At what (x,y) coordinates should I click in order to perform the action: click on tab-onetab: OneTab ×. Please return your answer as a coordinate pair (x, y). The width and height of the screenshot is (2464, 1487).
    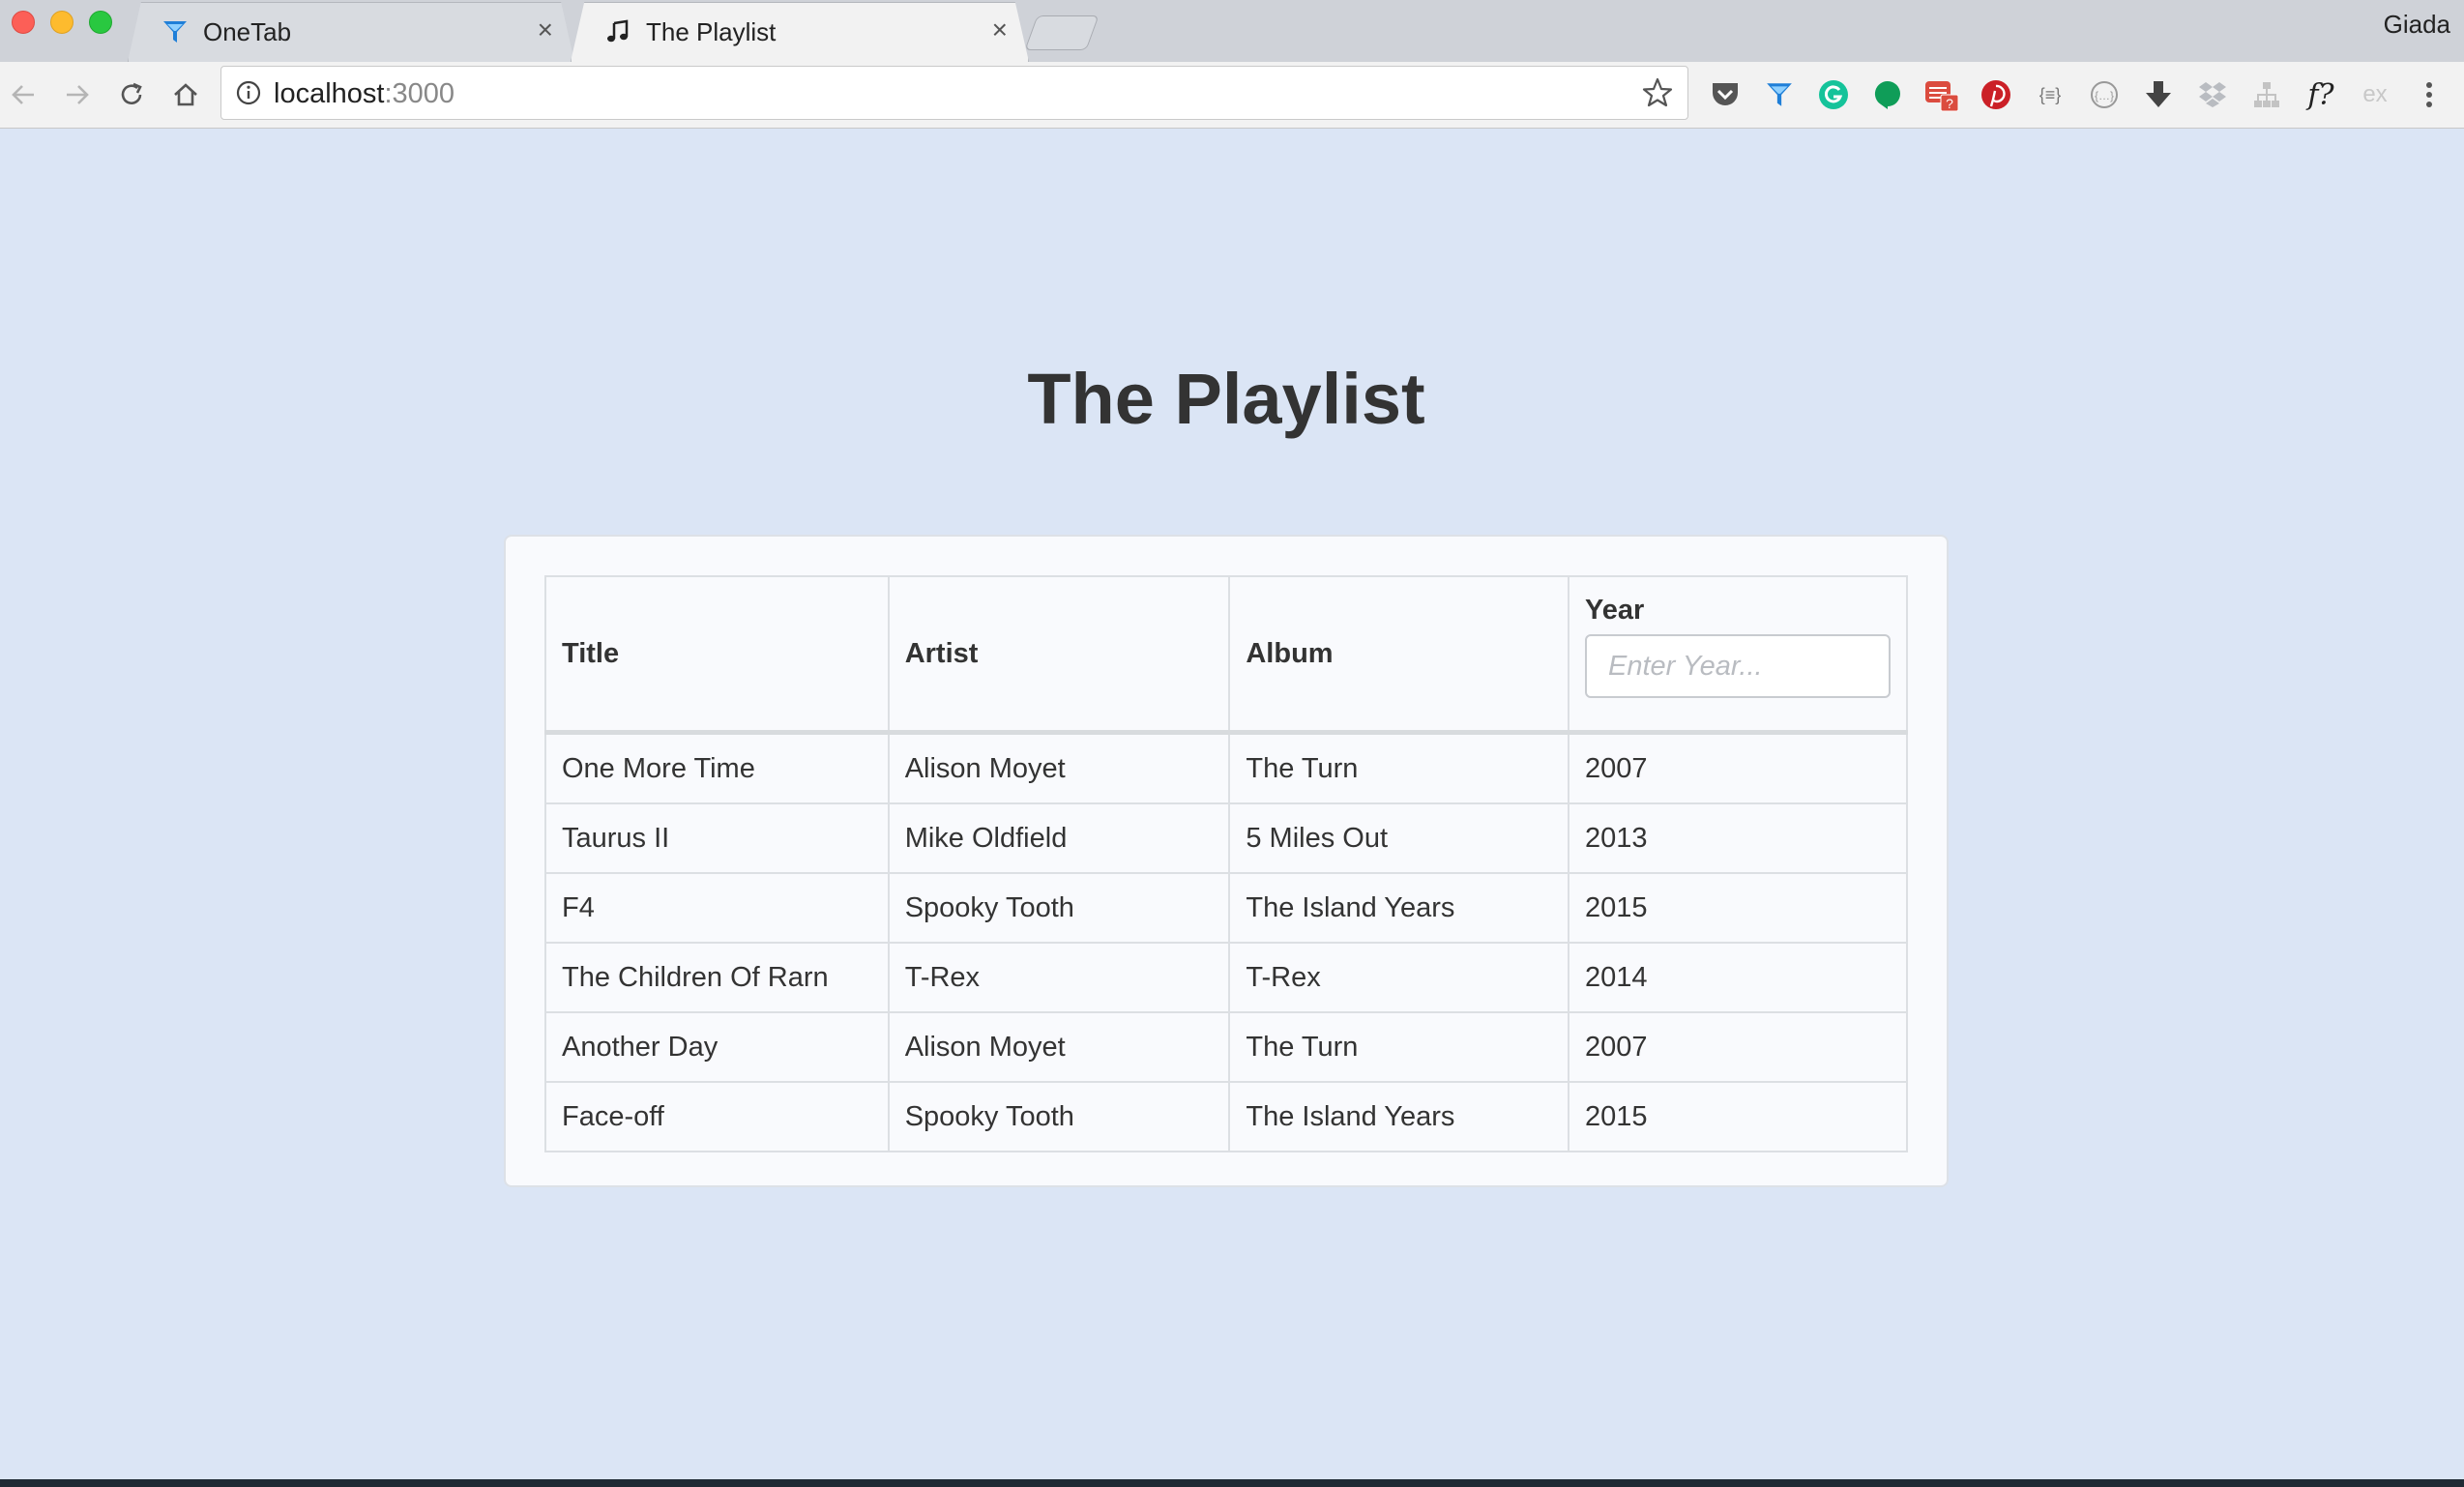
    Looking at the image, I should click on (351, 32).